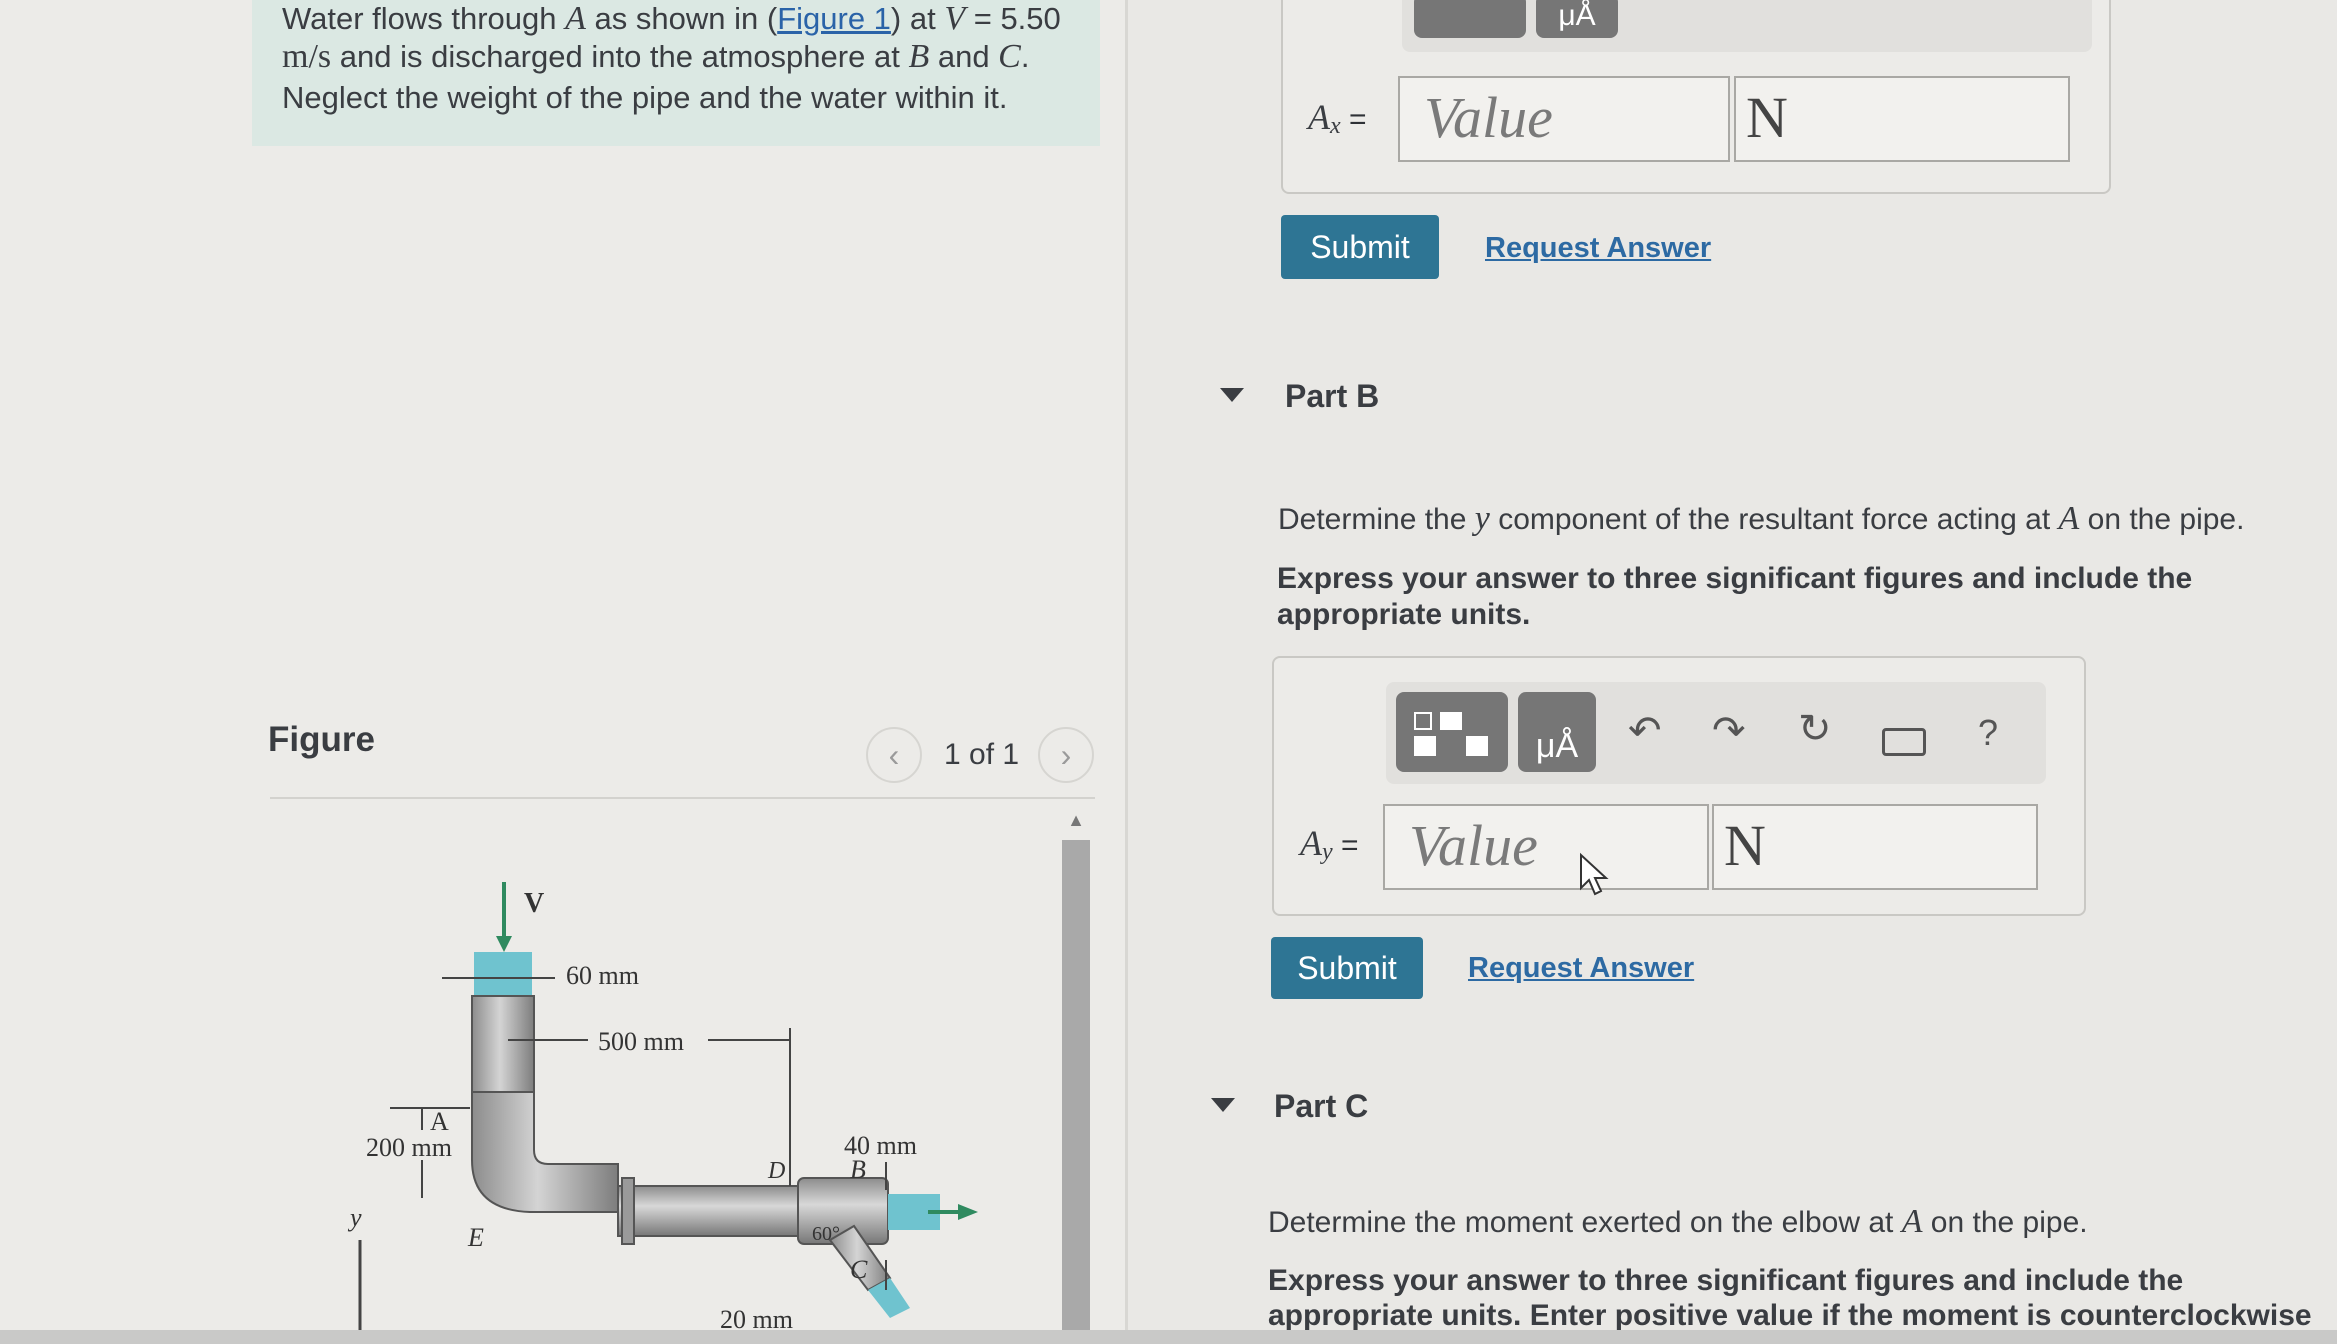 Image resolution: width=2337 pixels, height=1344 pixels. What do you see at coordinates (1076, 1085) in the screenshot?
I see `figure-scrollbar-thumb` at bounding box center [1076, 1085].